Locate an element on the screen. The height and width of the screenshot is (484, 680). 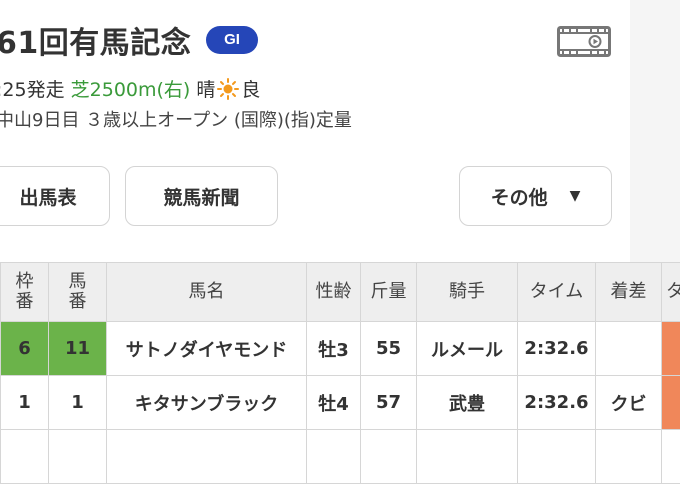
horse-link: サトノダイヤモンド is located at coordinates (207, 349).